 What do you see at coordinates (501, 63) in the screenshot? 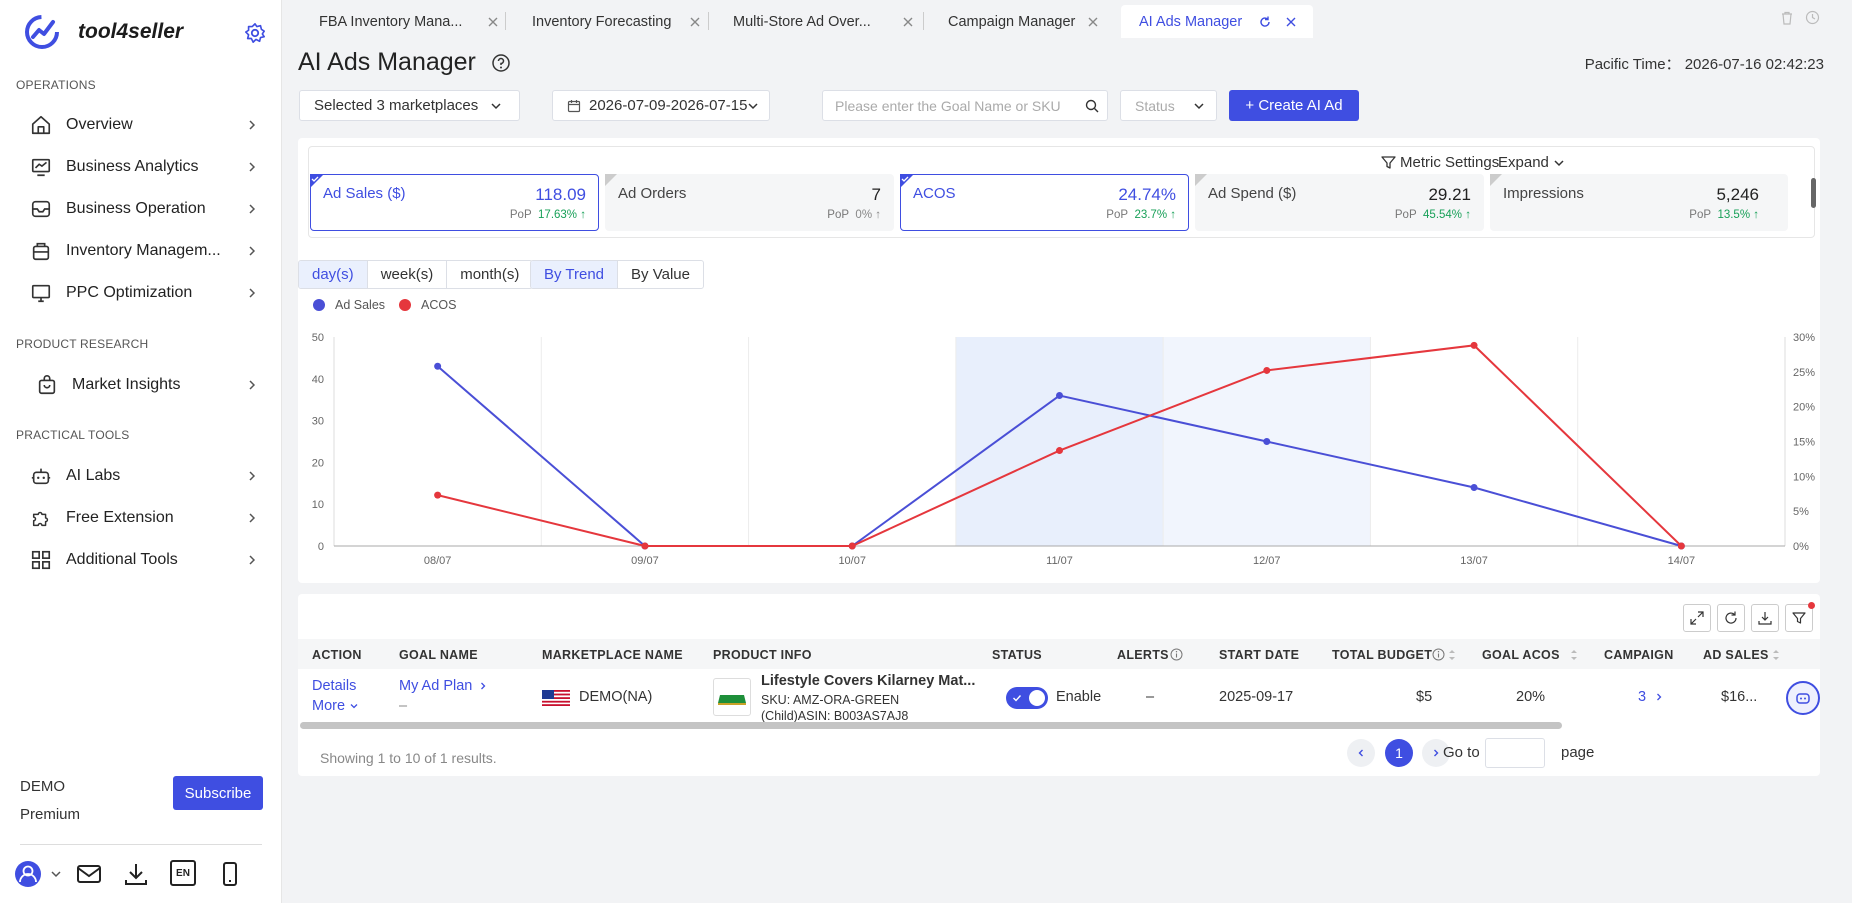
I see `help-circle-icon` at bounding box center [501, 63].